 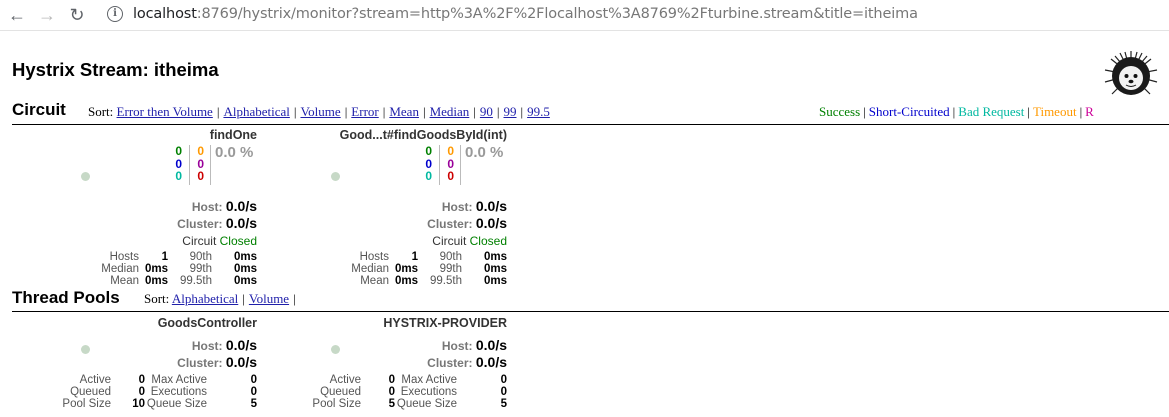 I want to click on legend-bad-request: Bad Request, so click(x=991, y=111).